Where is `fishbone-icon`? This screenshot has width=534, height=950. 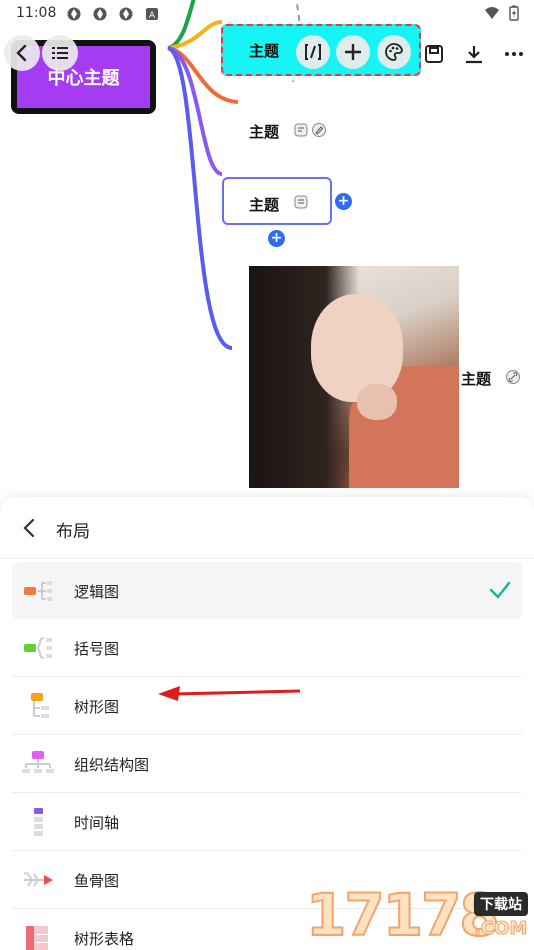
fishbone-icon is located at coordinates (38, 879).